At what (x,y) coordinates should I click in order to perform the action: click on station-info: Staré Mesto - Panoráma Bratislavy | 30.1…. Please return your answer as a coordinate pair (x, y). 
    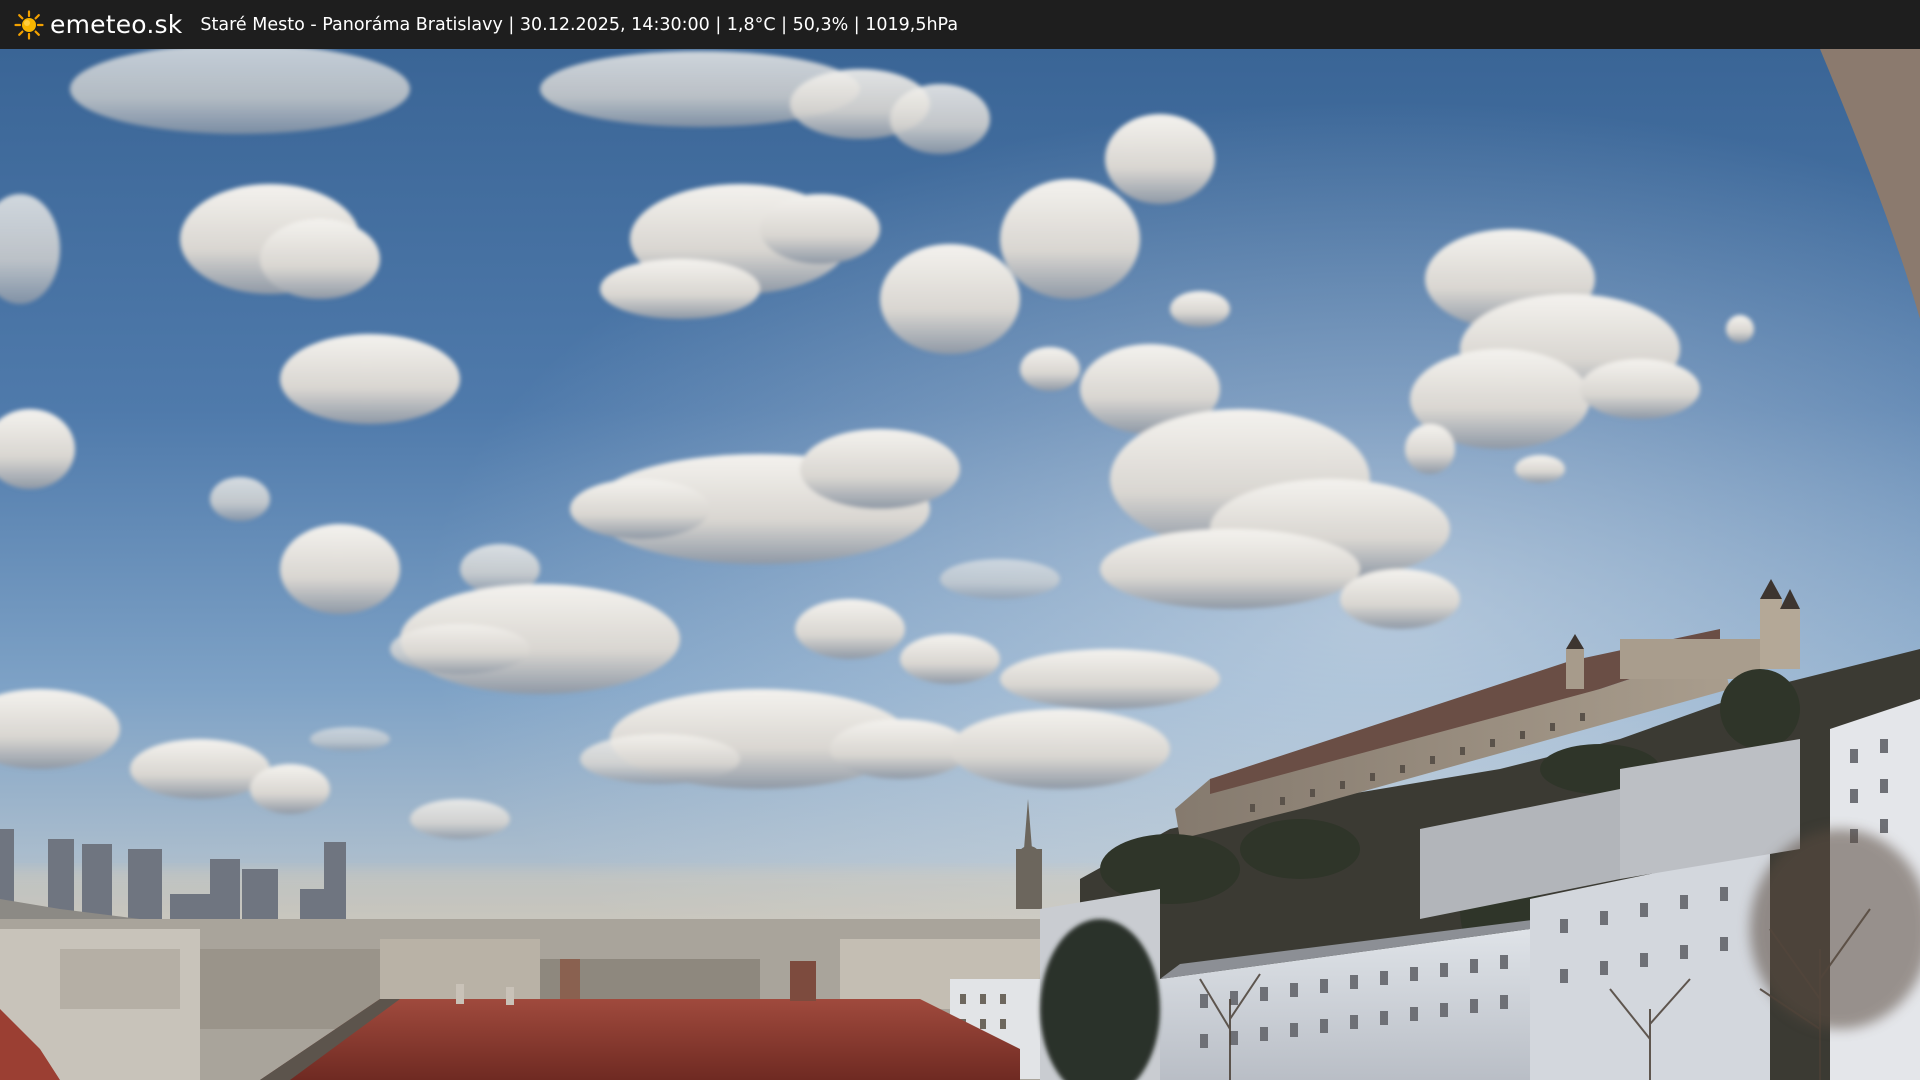
    Looking at the image, I should click on (579, 24).